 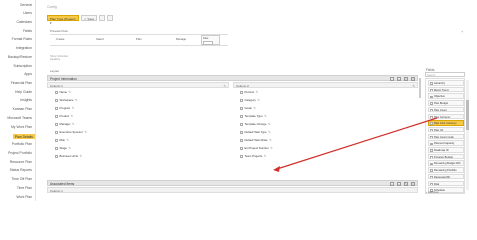 What do you see at coordinates (255, 132) in the screenshot?
I see `layout-field: Default Task Type ✎` at bounding box center [255, 132].